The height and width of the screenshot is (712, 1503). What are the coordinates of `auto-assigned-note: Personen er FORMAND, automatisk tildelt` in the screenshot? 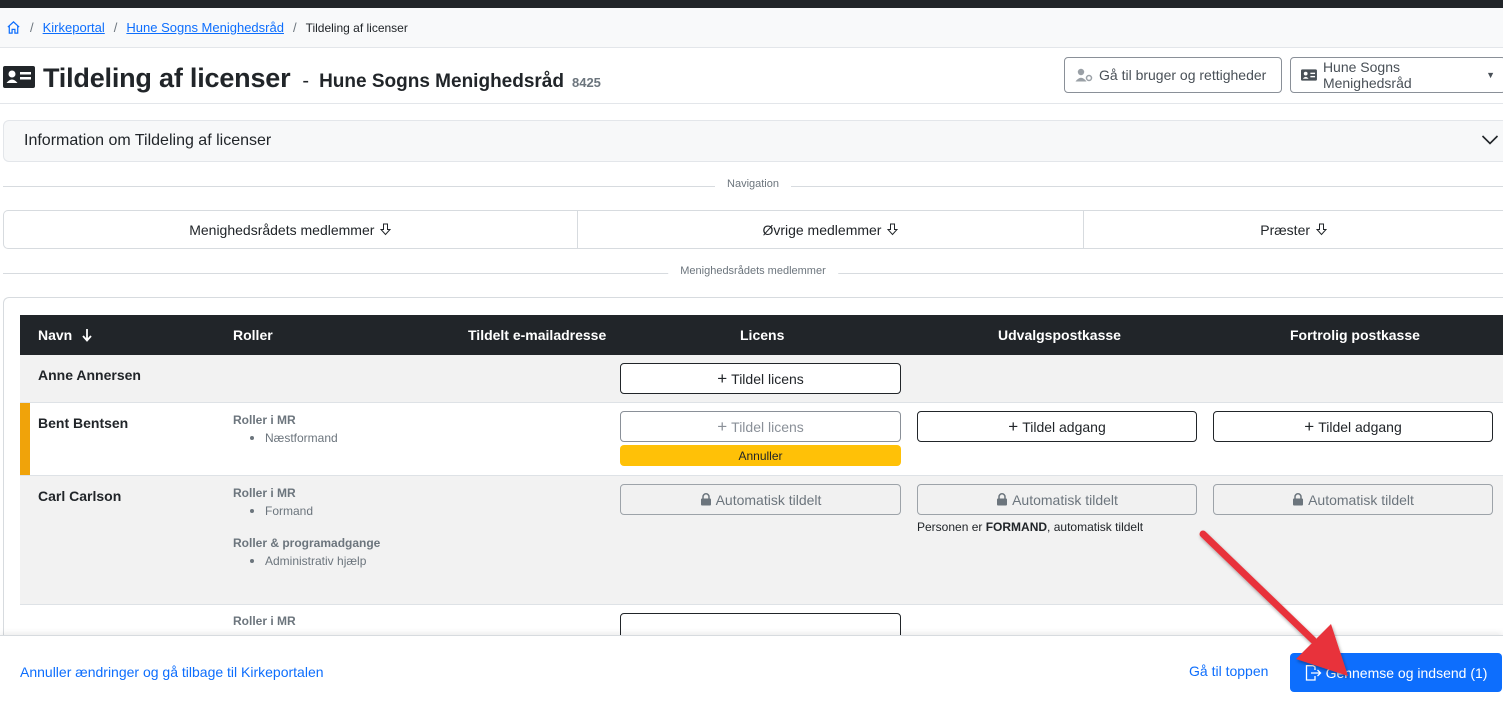 It's located at (1030, 527).